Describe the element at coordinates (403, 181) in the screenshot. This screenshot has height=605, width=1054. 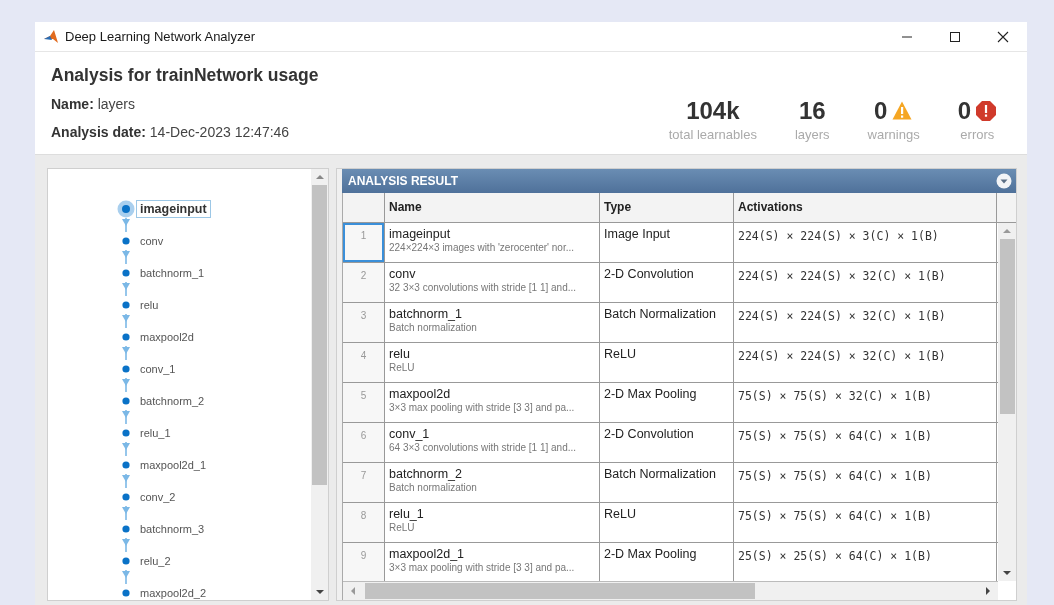
I see `section-title: ANALYSIS RESULT` at that location.